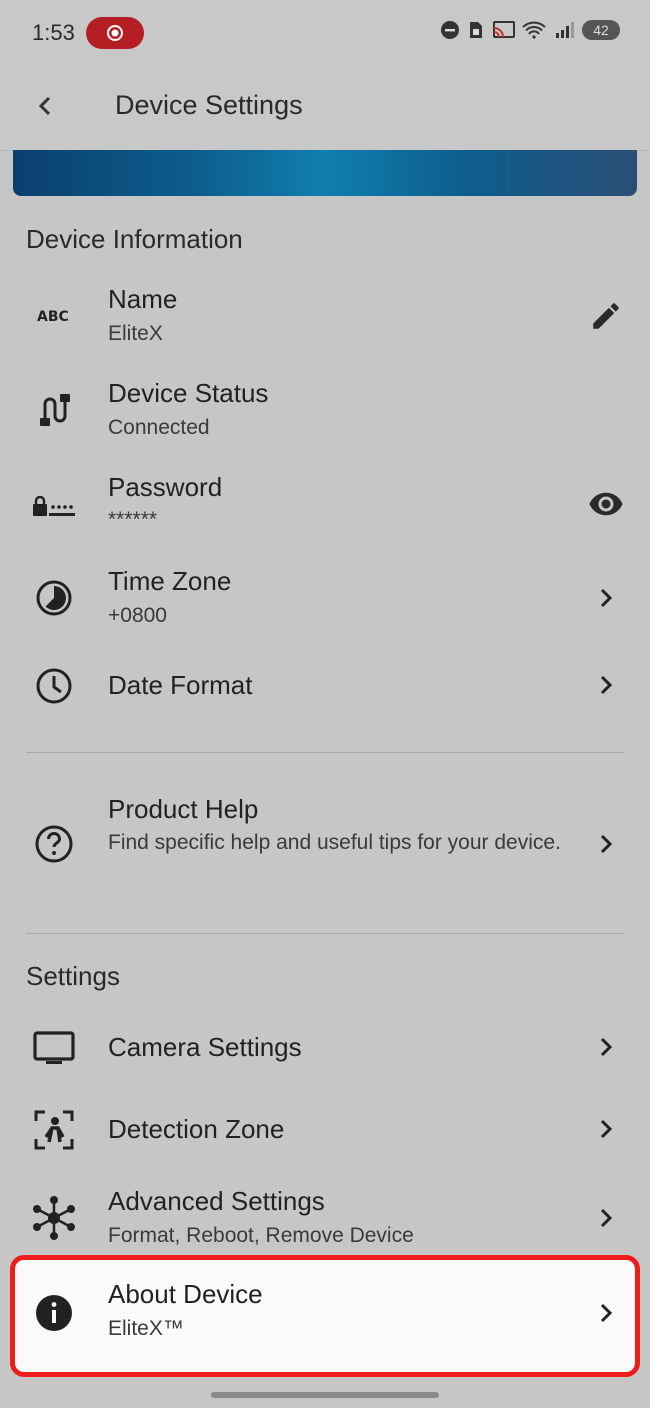 This screenshot has width=650, height=1408. I want to click on pencil-icon, so click(606, 316).